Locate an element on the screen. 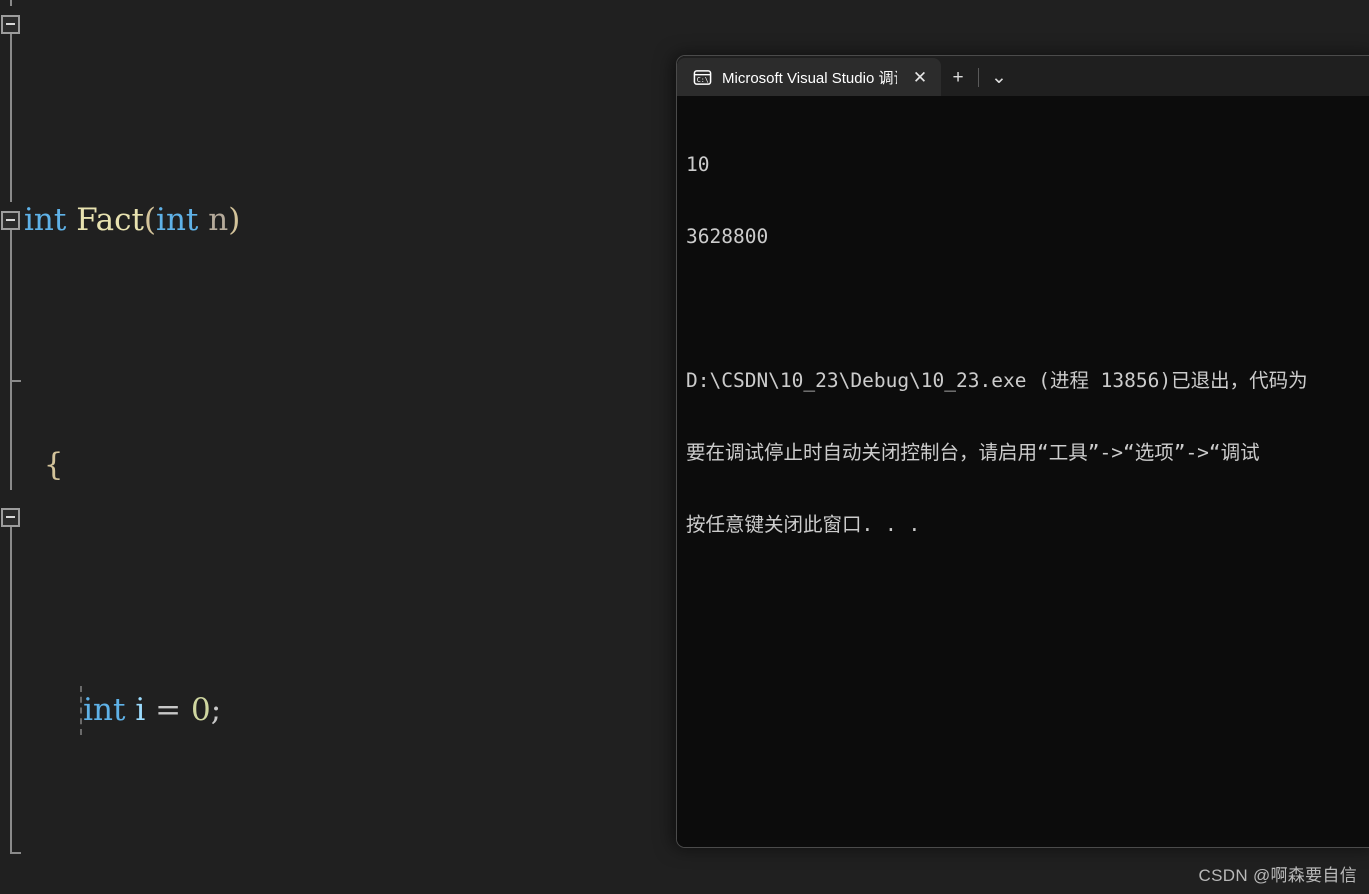 This screenshot has width=1369, height=894. editor-folding-gutter is located at coordinates (11, 447).